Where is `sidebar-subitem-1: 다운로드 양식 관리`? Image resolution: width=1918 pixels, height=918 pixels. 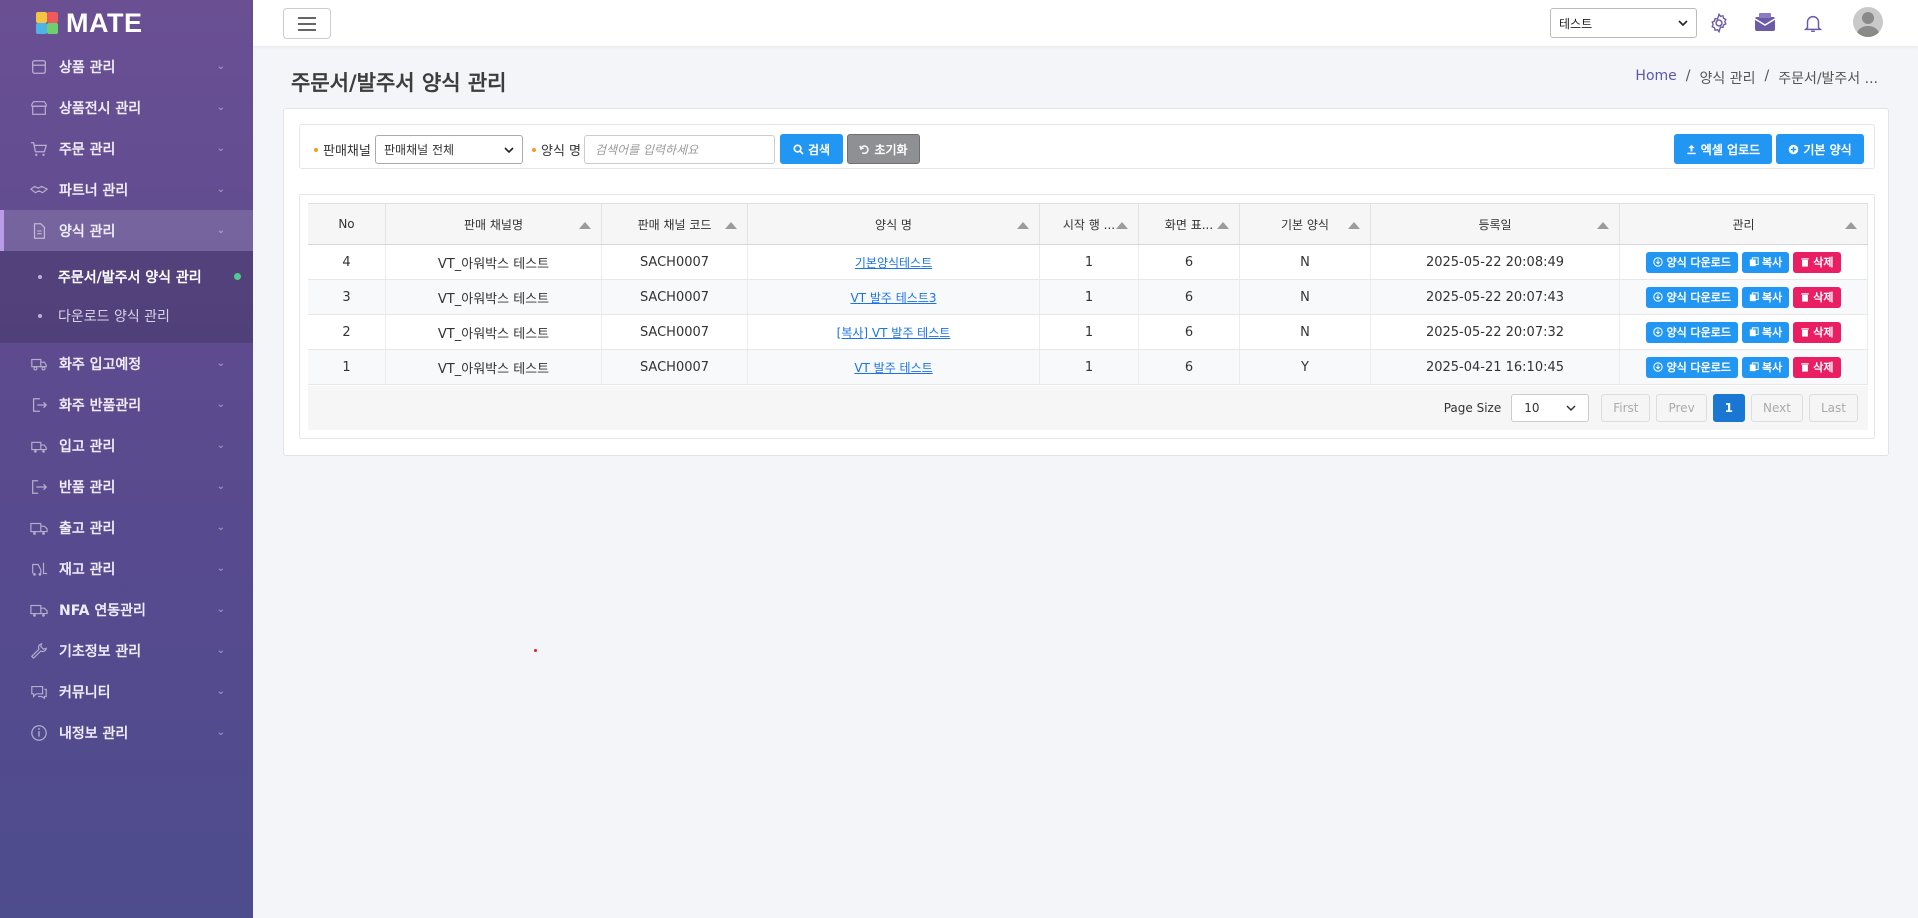
sidebar-subitem-1: 다운로드 양식 관리 is located at coordinates (126, 315).